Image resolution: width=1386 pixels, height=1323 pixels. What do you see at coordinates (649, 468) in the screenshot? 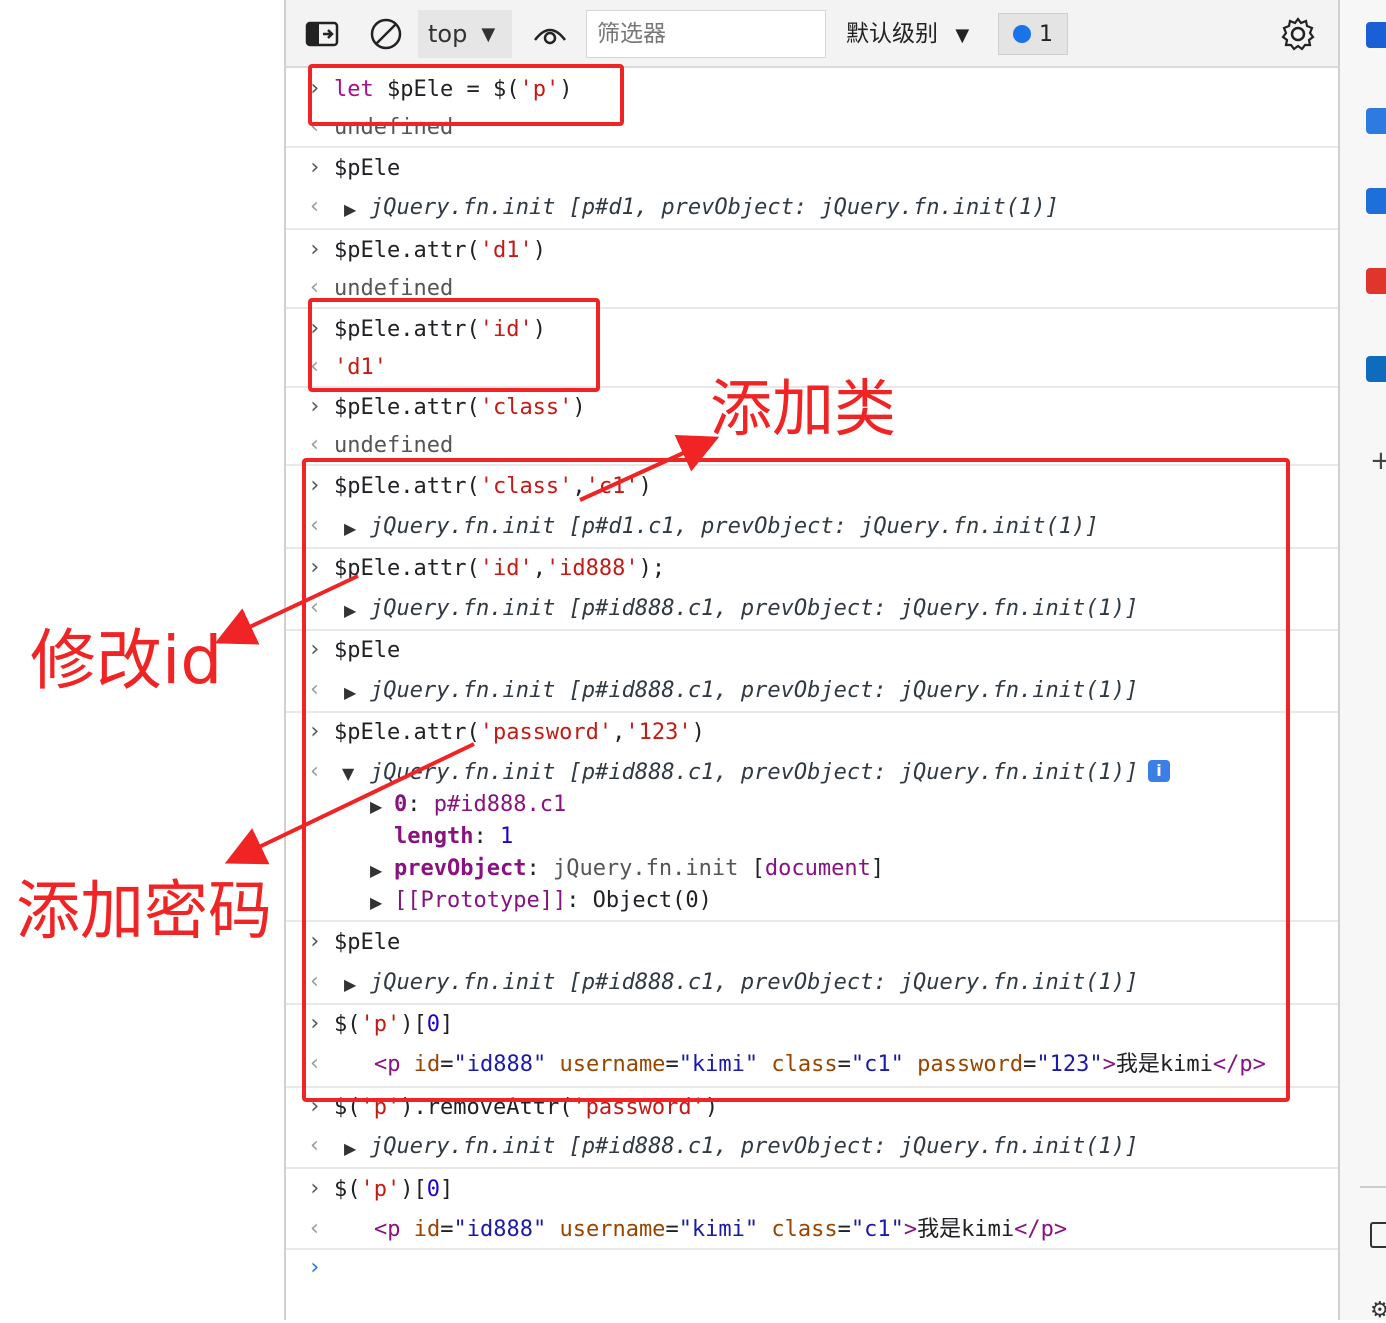
I see `arrow-add-class` at bounding box center [649, 468].